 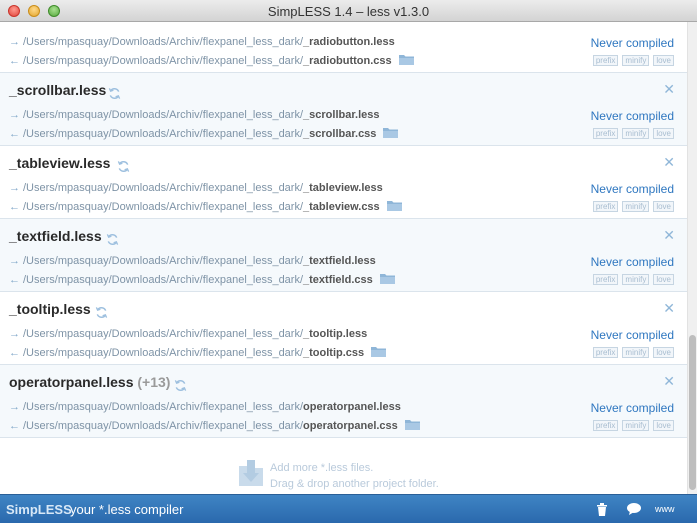 I want to click on drop-hint-line1: Add more *.less files., so click(x=322, y=468).